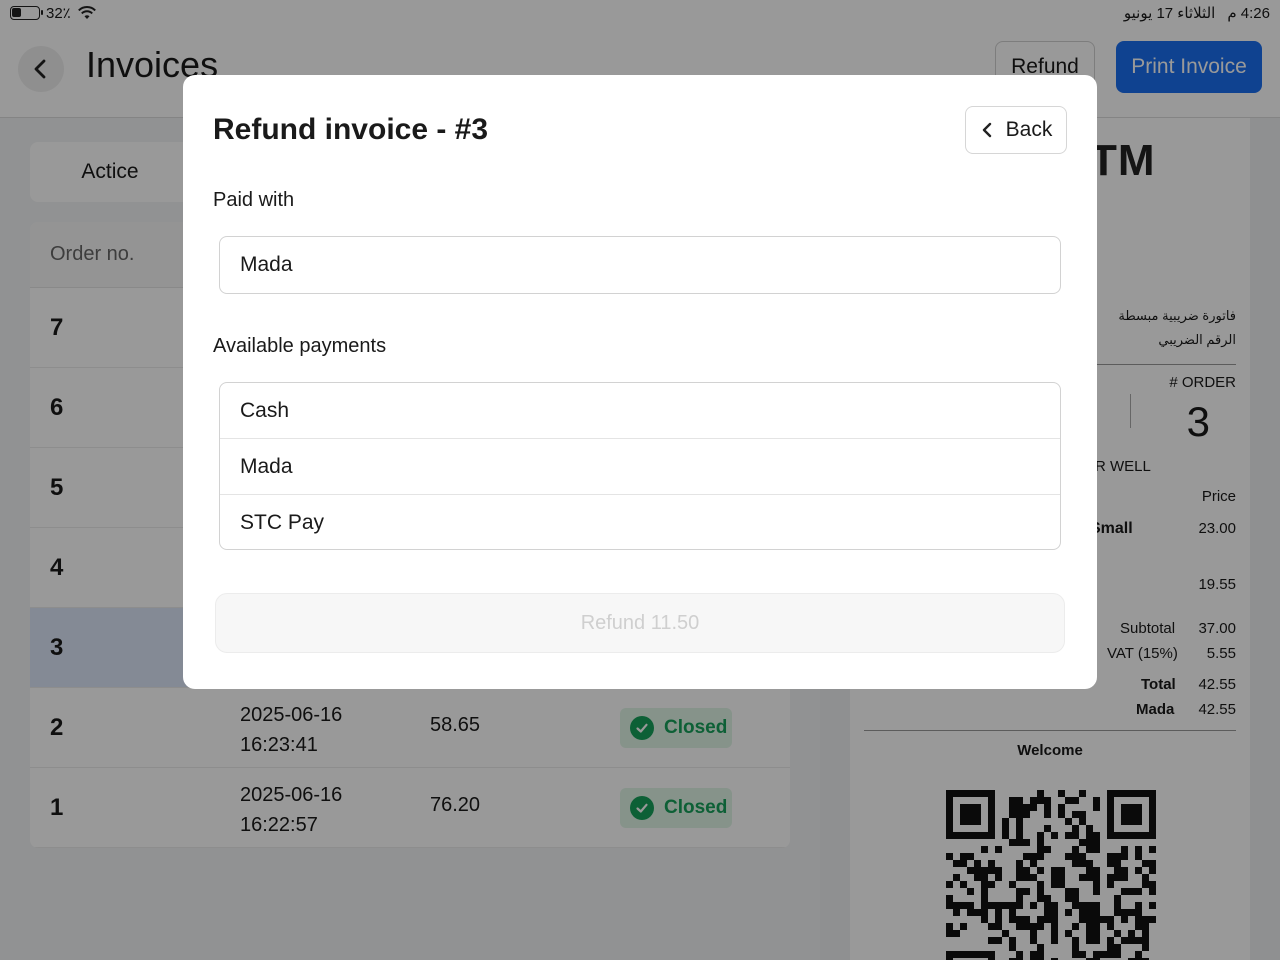 The height and width of the screenshot is (960, 1280). I want to click on available-payments-label: Available payments, so click(300, 346).